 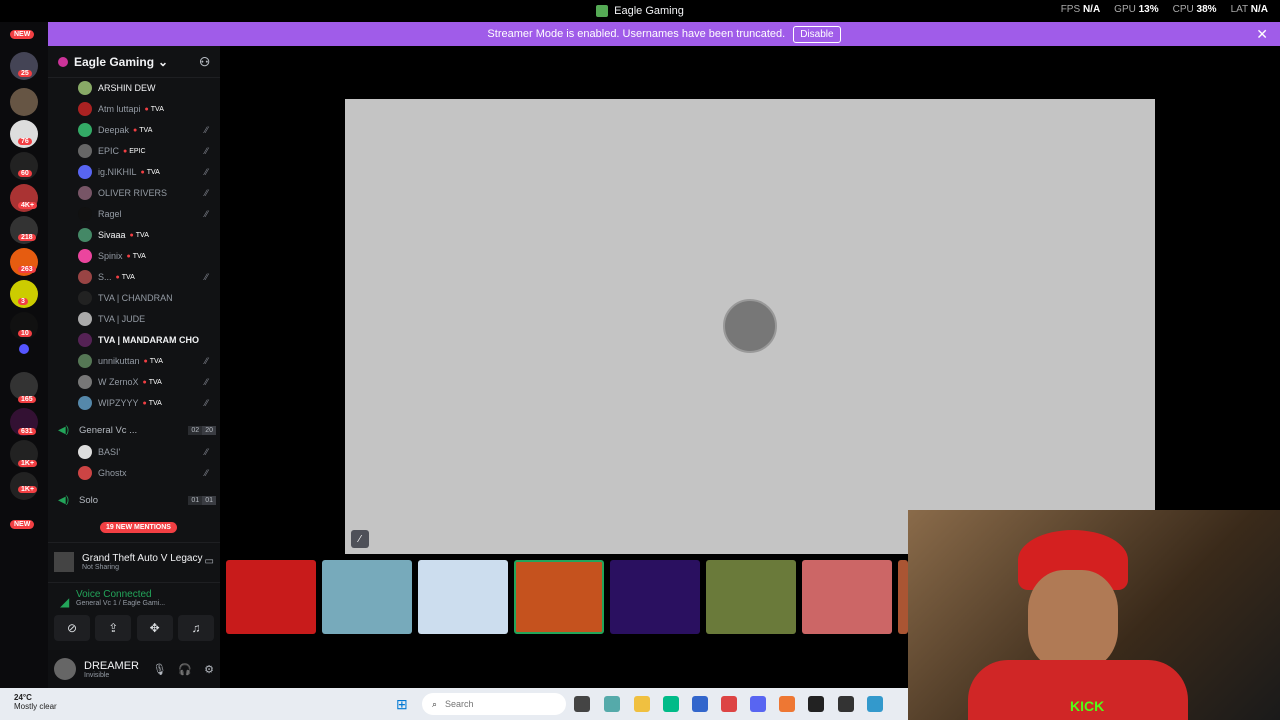 I want to click on camera-off-icon: ⊘, so click(x=72, y=628).